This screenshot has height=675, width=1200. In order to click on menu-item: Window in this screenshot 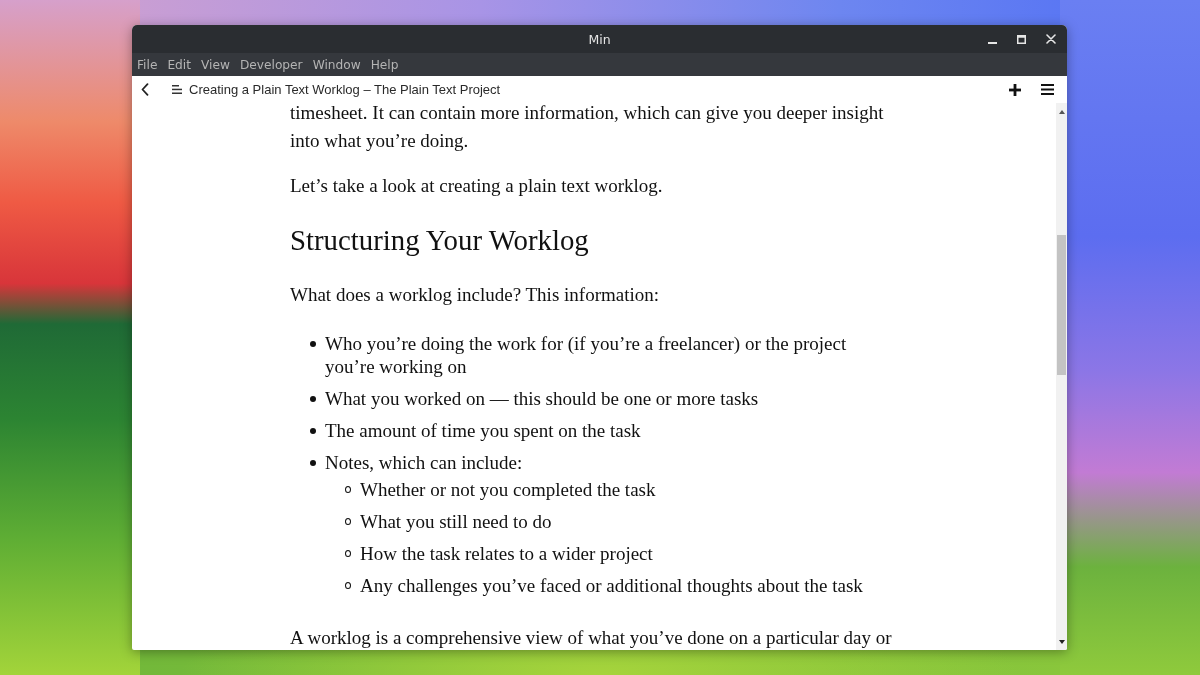, I will do `click(336, 64)`.